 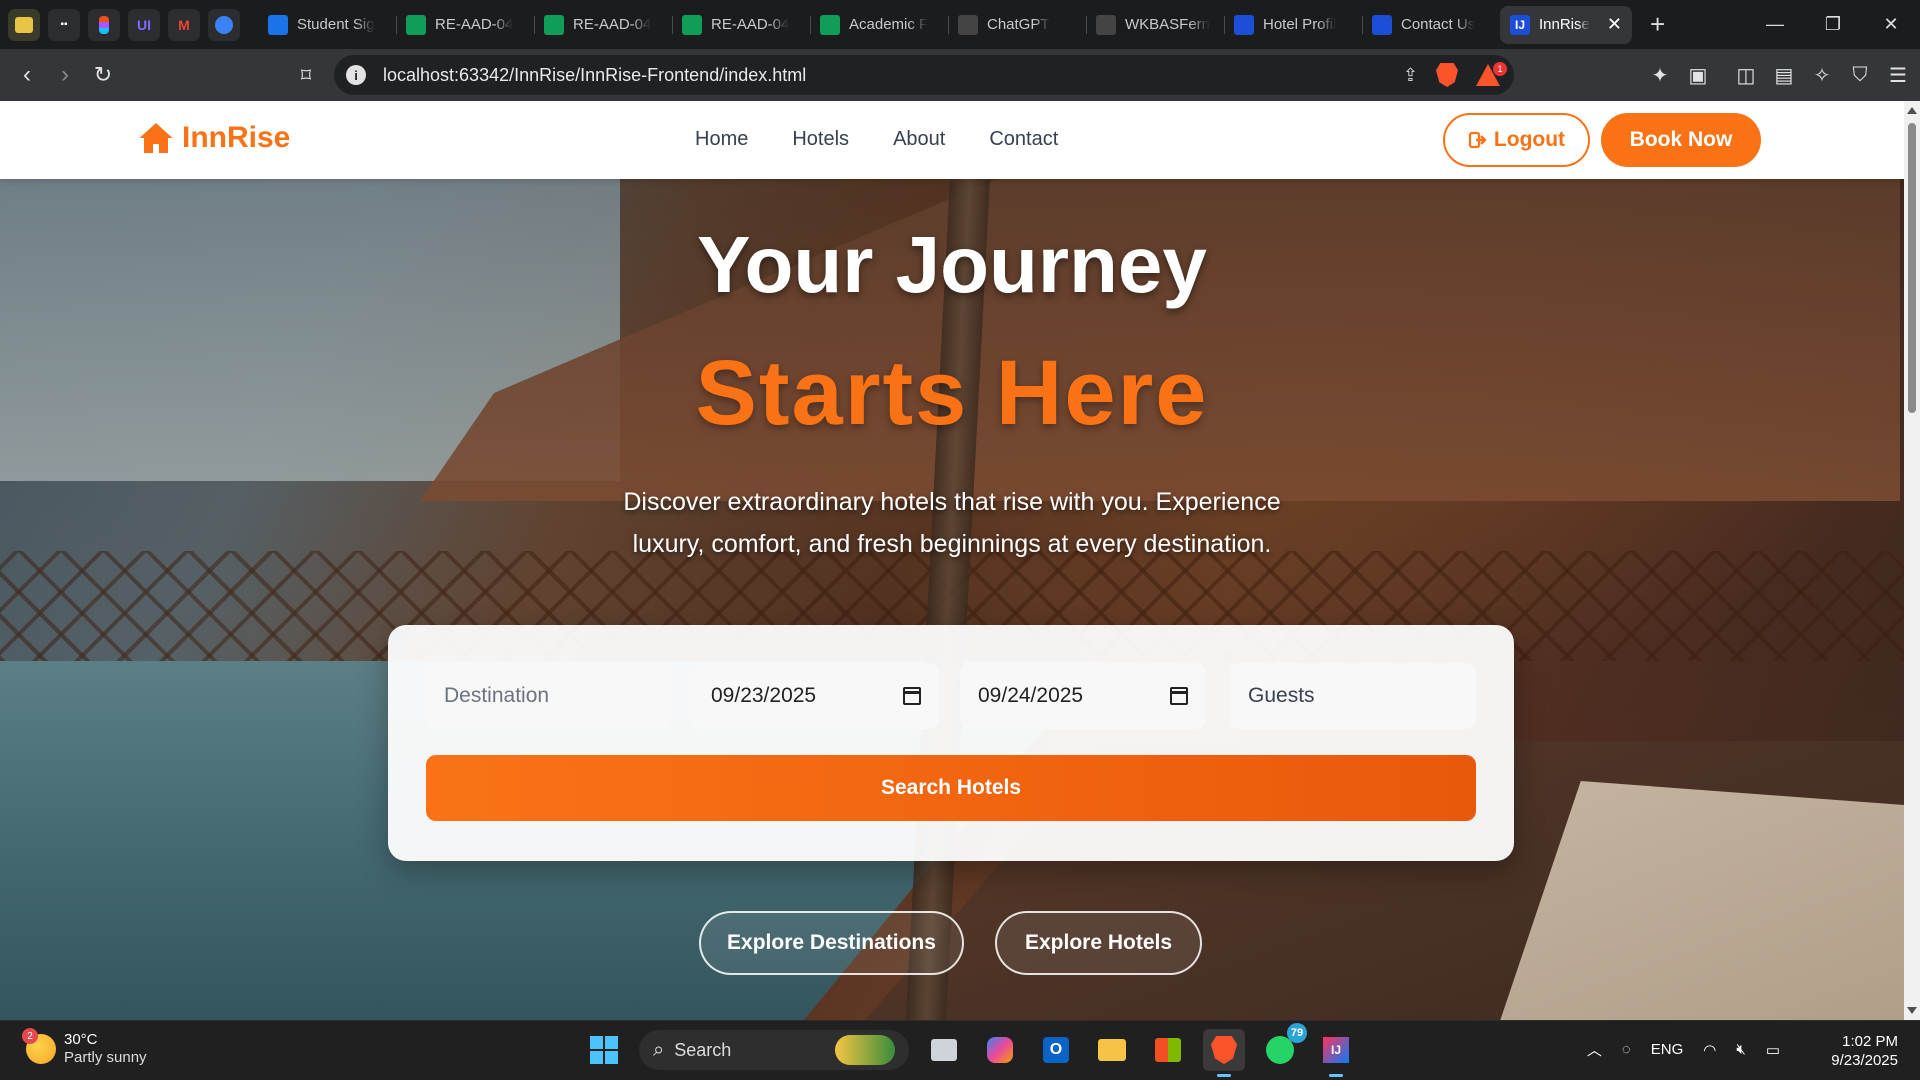 I want to click on start-button, so click(x=604, y=1050).